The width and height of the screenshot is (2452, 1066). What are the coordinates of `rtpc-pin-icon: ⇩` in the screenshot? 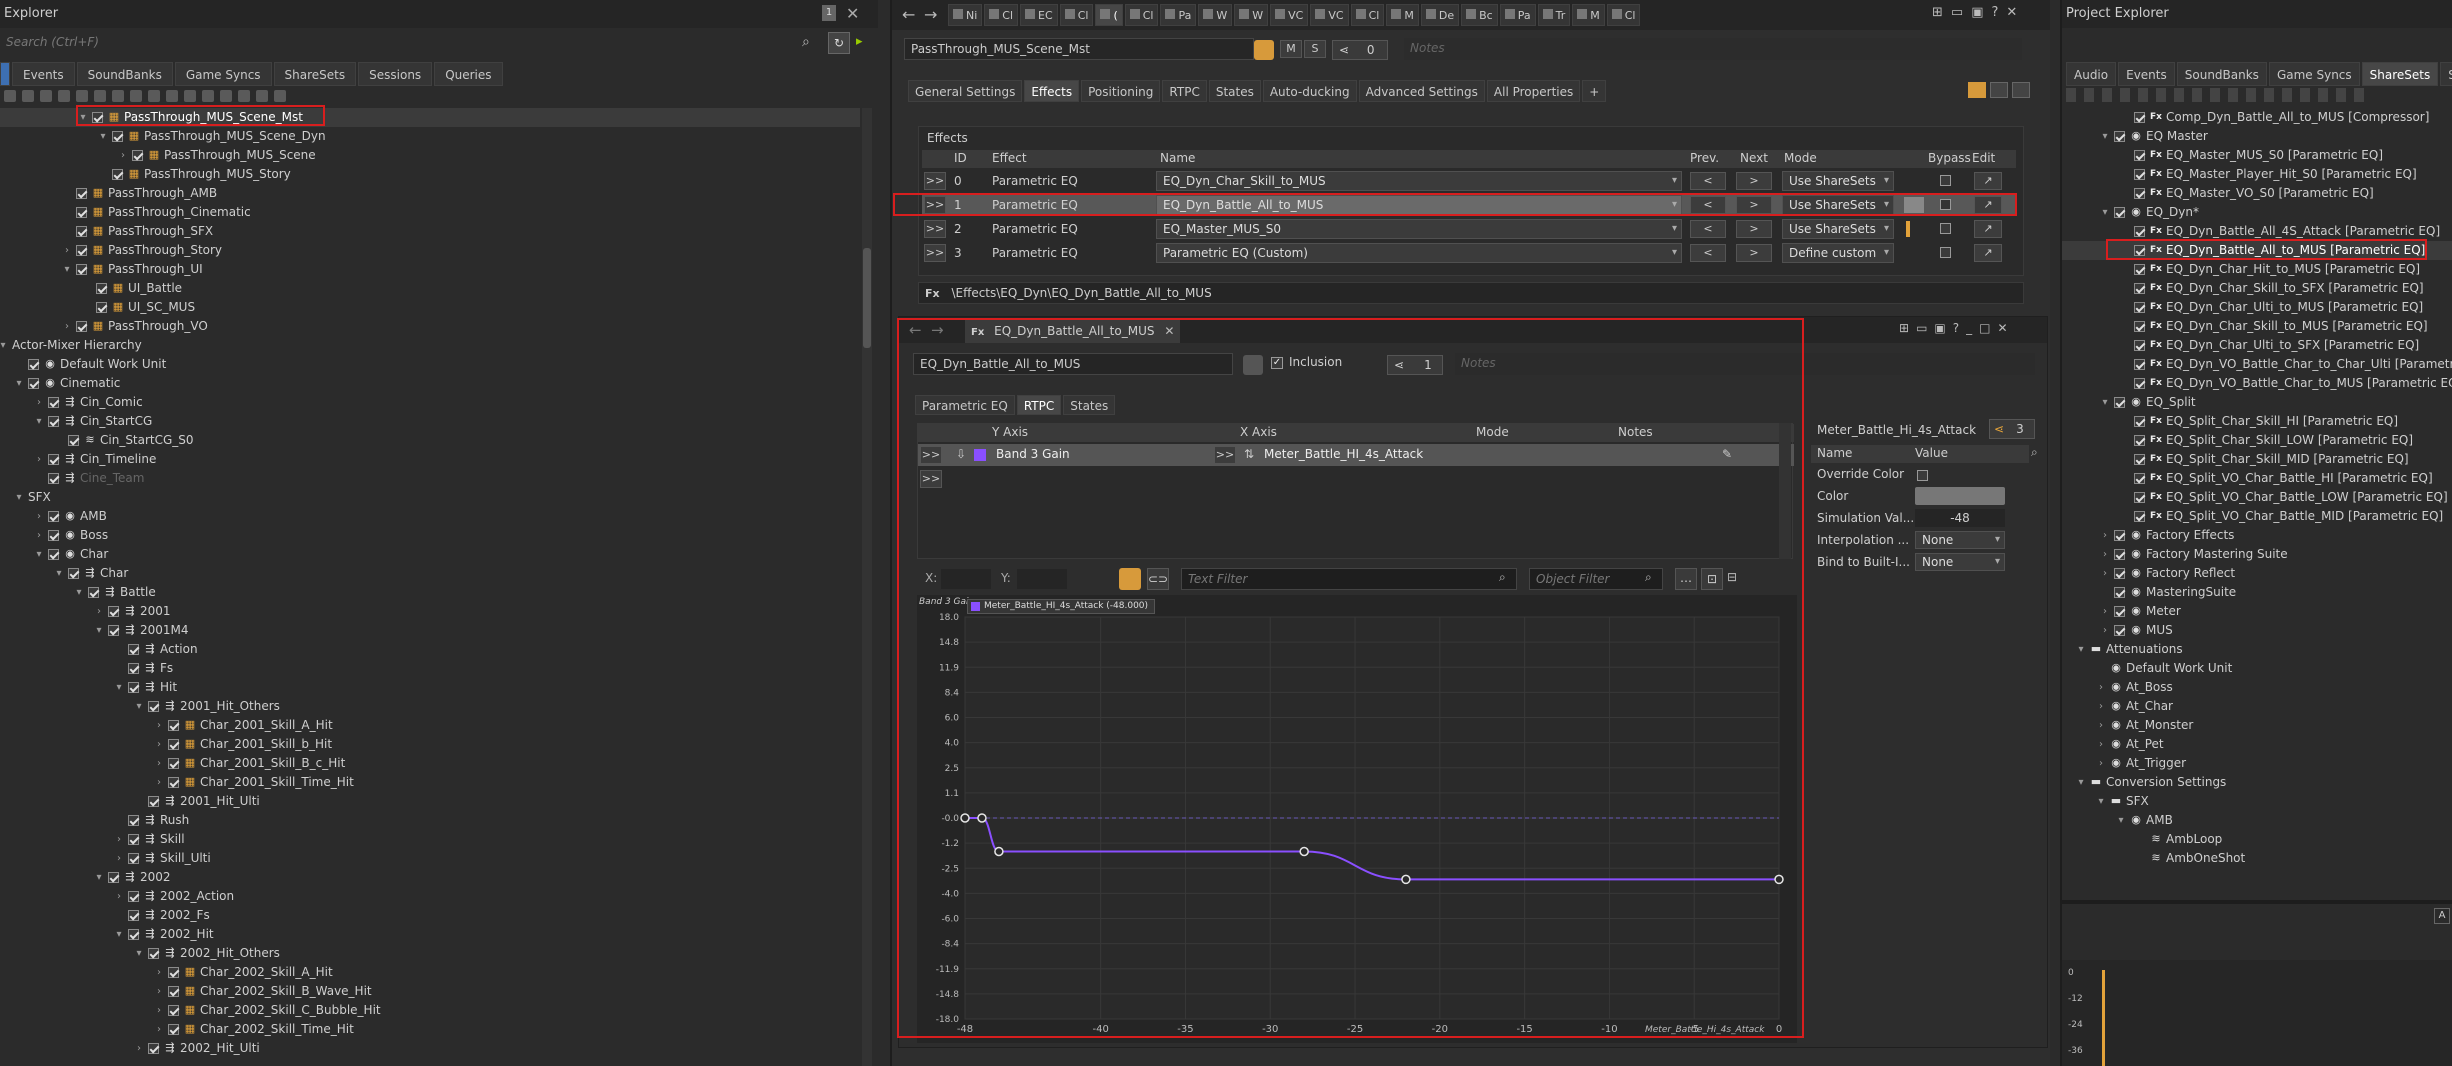 It's located at (961, 454).